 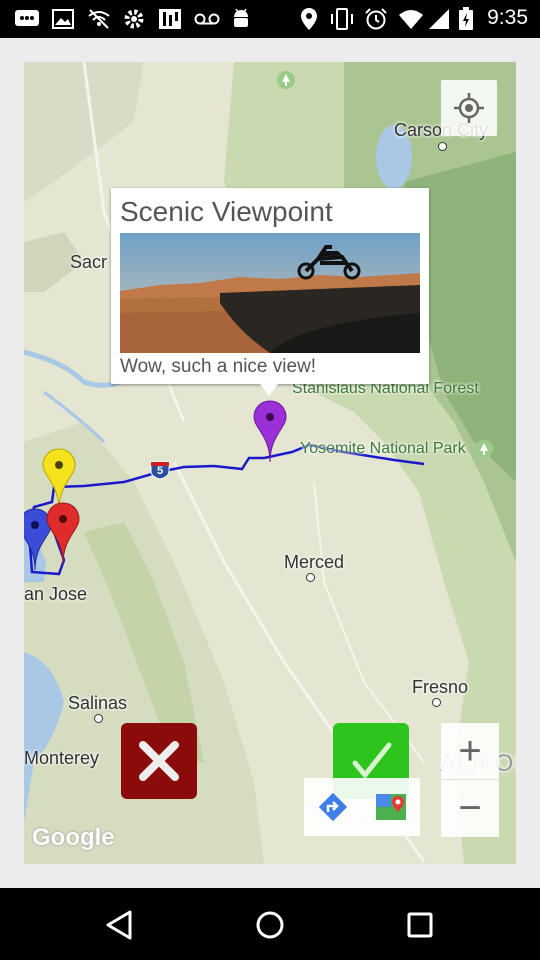 I want to click on scenic-photo, so click(x=270, y=293).